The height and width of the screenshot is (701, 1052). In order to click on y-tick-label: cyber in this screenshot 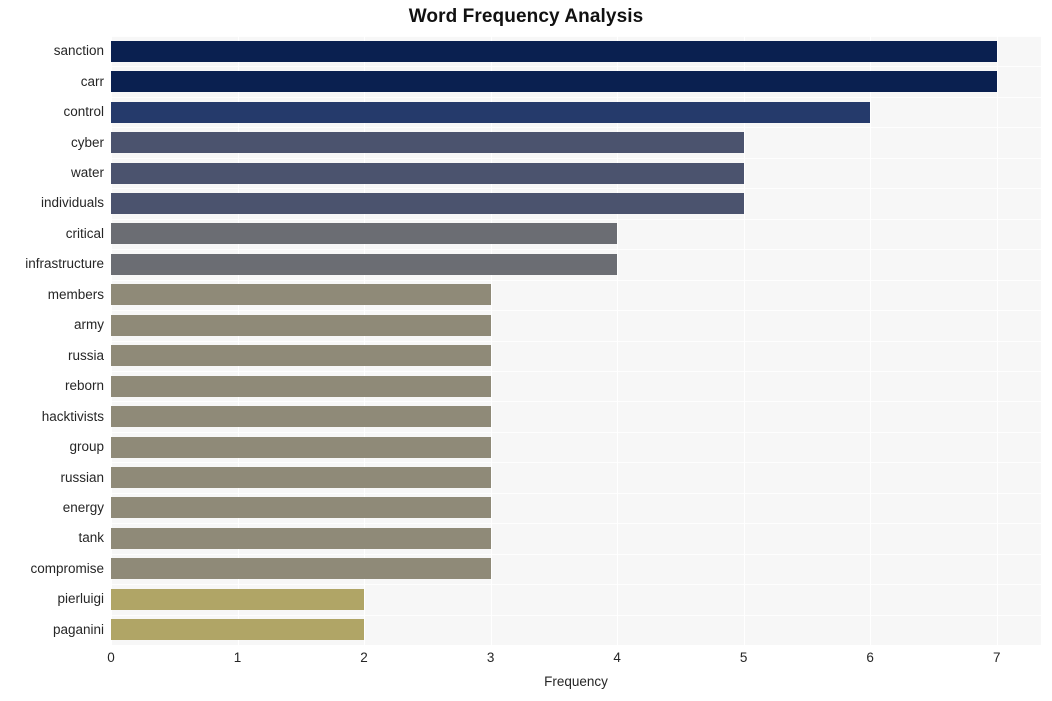, I will do `click(87, 142)`.